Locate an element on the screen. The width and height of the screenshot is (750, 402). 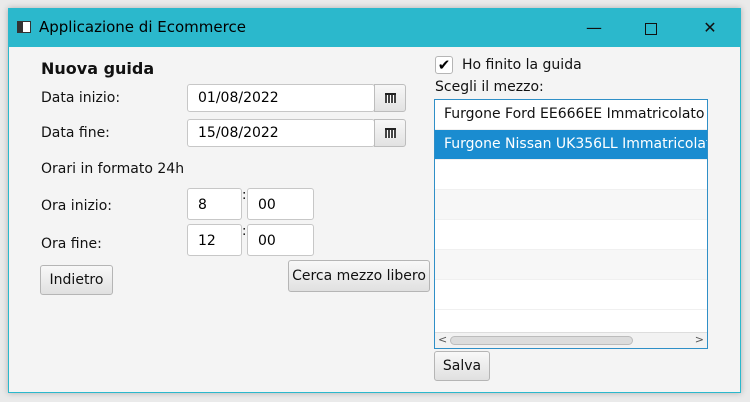
save-button: Salva is located at coordinates (462, 366).